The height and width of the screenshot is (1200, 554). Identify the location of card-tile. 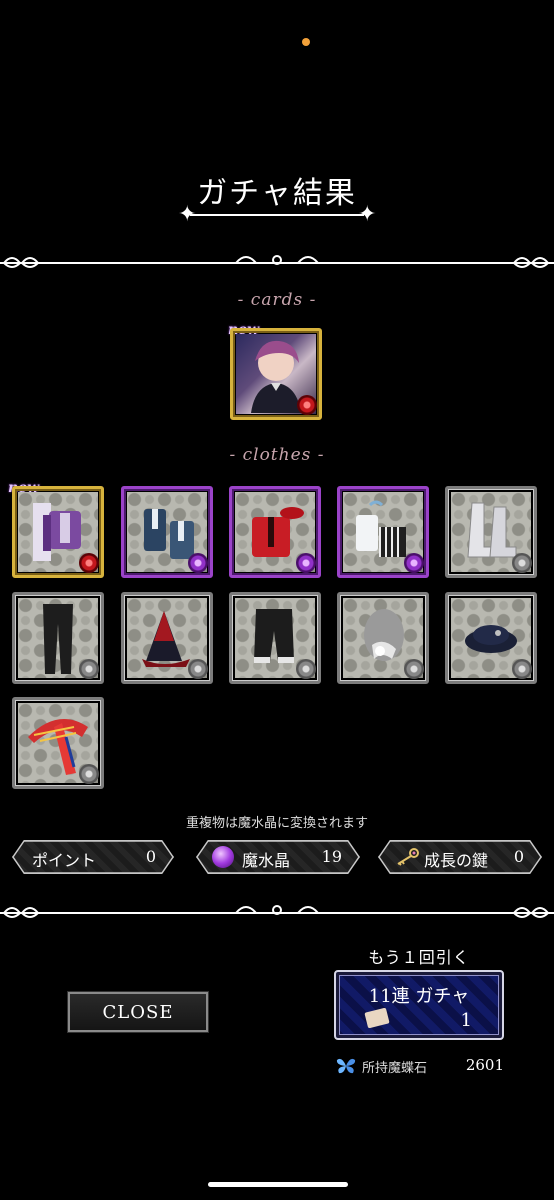
(276, 374).